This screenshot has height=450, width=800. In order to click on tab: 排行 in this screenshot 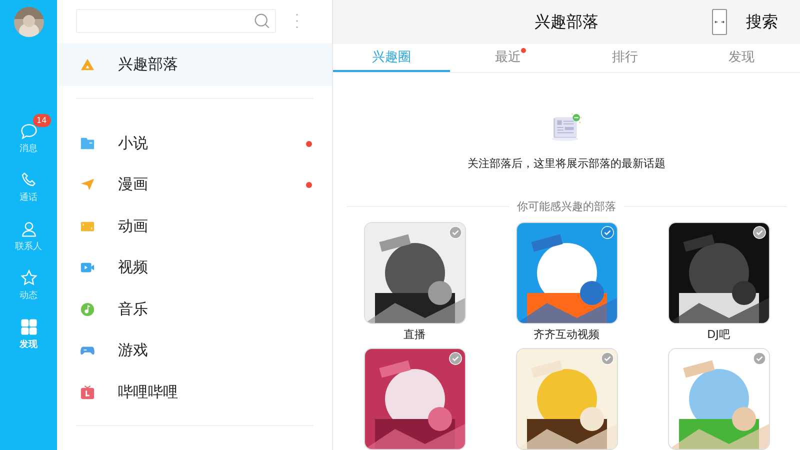, I will do `click(625, 58)`.